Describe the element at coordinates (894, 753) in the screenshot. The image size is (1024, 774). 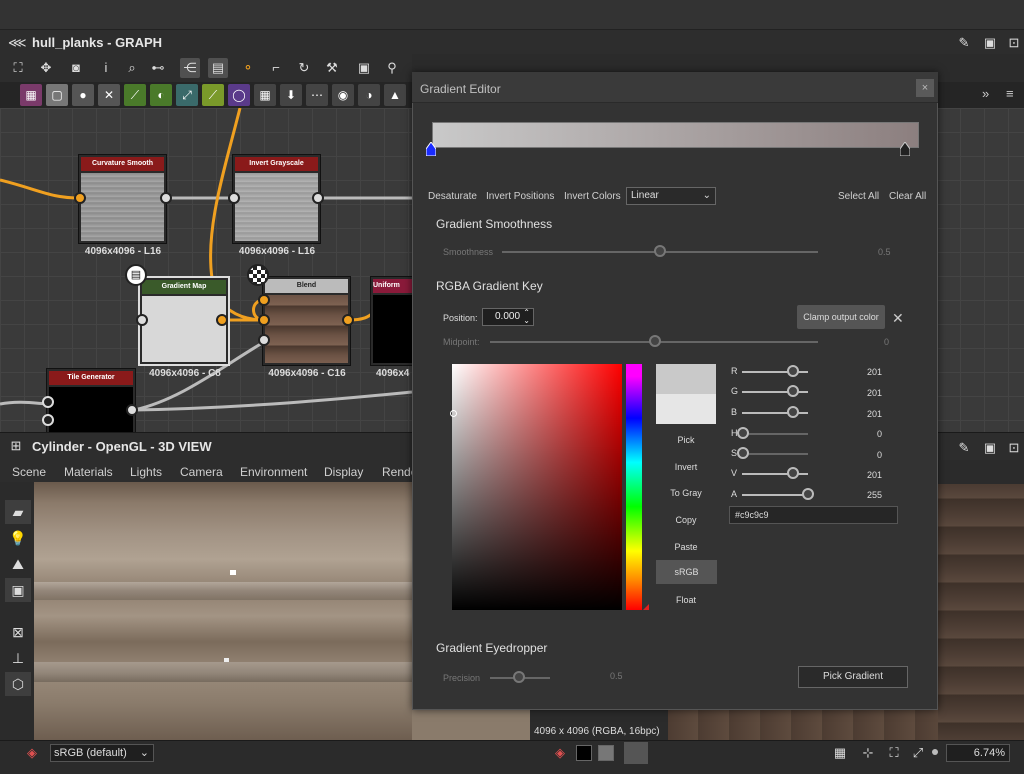
I see `fit-icon: ⛶` at that location.